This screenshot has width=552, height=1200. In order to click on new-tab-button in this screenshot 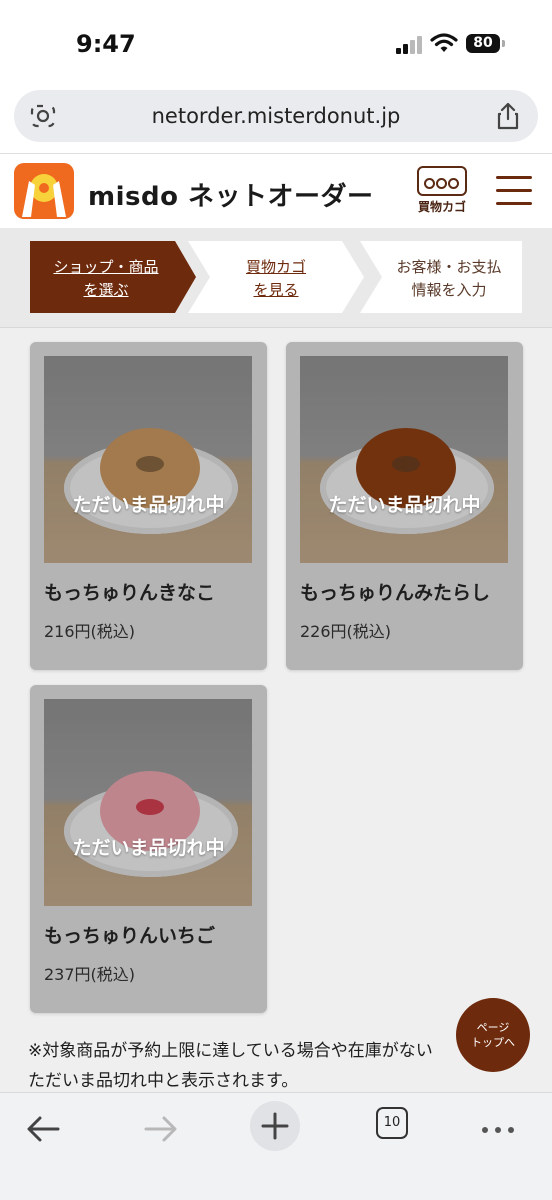, I will do `click(275, 1126)`.